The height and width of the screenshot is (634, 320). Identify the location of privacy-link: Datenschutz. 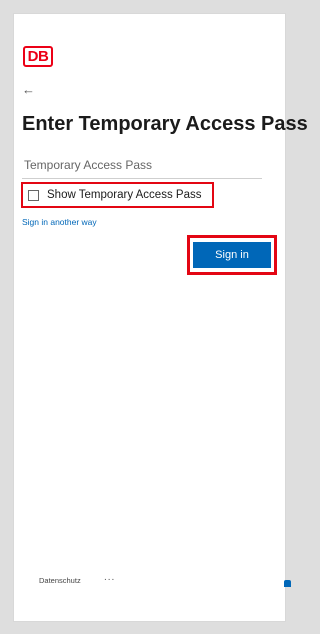
(60, 580).